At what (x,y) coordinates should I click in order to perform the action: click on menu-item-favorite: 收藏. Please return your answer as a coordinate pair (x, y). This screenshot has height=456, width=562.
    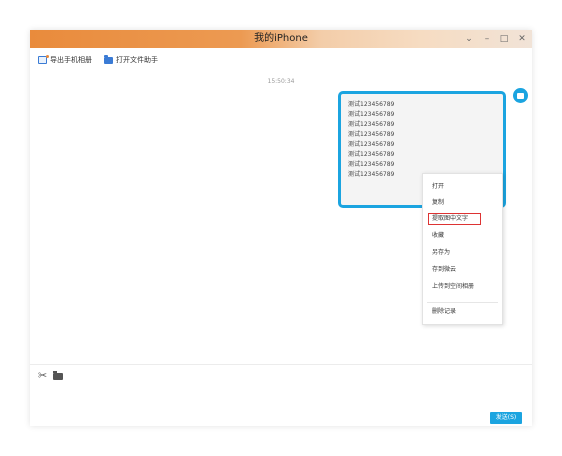
    Looking at the image, I should click on (438, 236).